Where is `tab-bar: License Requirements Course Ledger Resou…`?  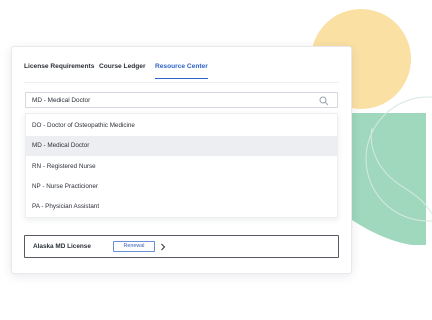
tab-bar: License Requirements Course Ledger Resou… is located at coordinates (181, 72).